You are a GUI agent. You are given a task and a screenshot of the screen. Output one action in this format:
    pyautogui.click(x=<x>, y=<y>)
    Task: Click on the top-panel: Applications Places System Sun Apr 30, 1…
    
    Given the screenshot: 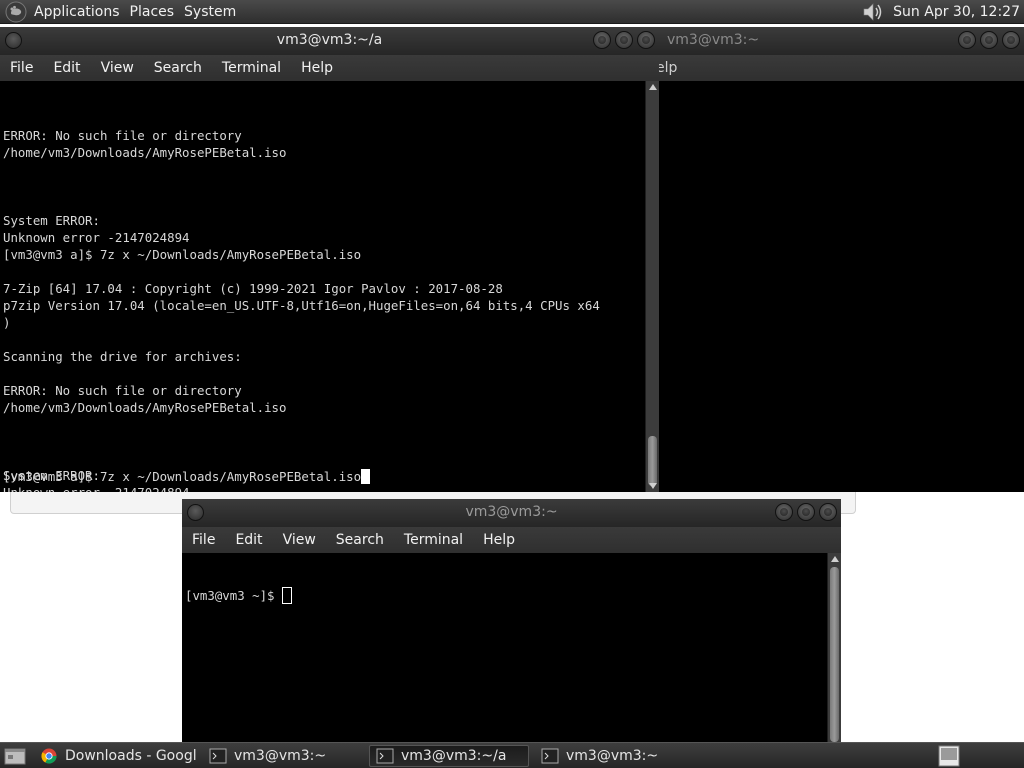 What is the action you would take?
    pyautogui.click(x=512, y=12)
    